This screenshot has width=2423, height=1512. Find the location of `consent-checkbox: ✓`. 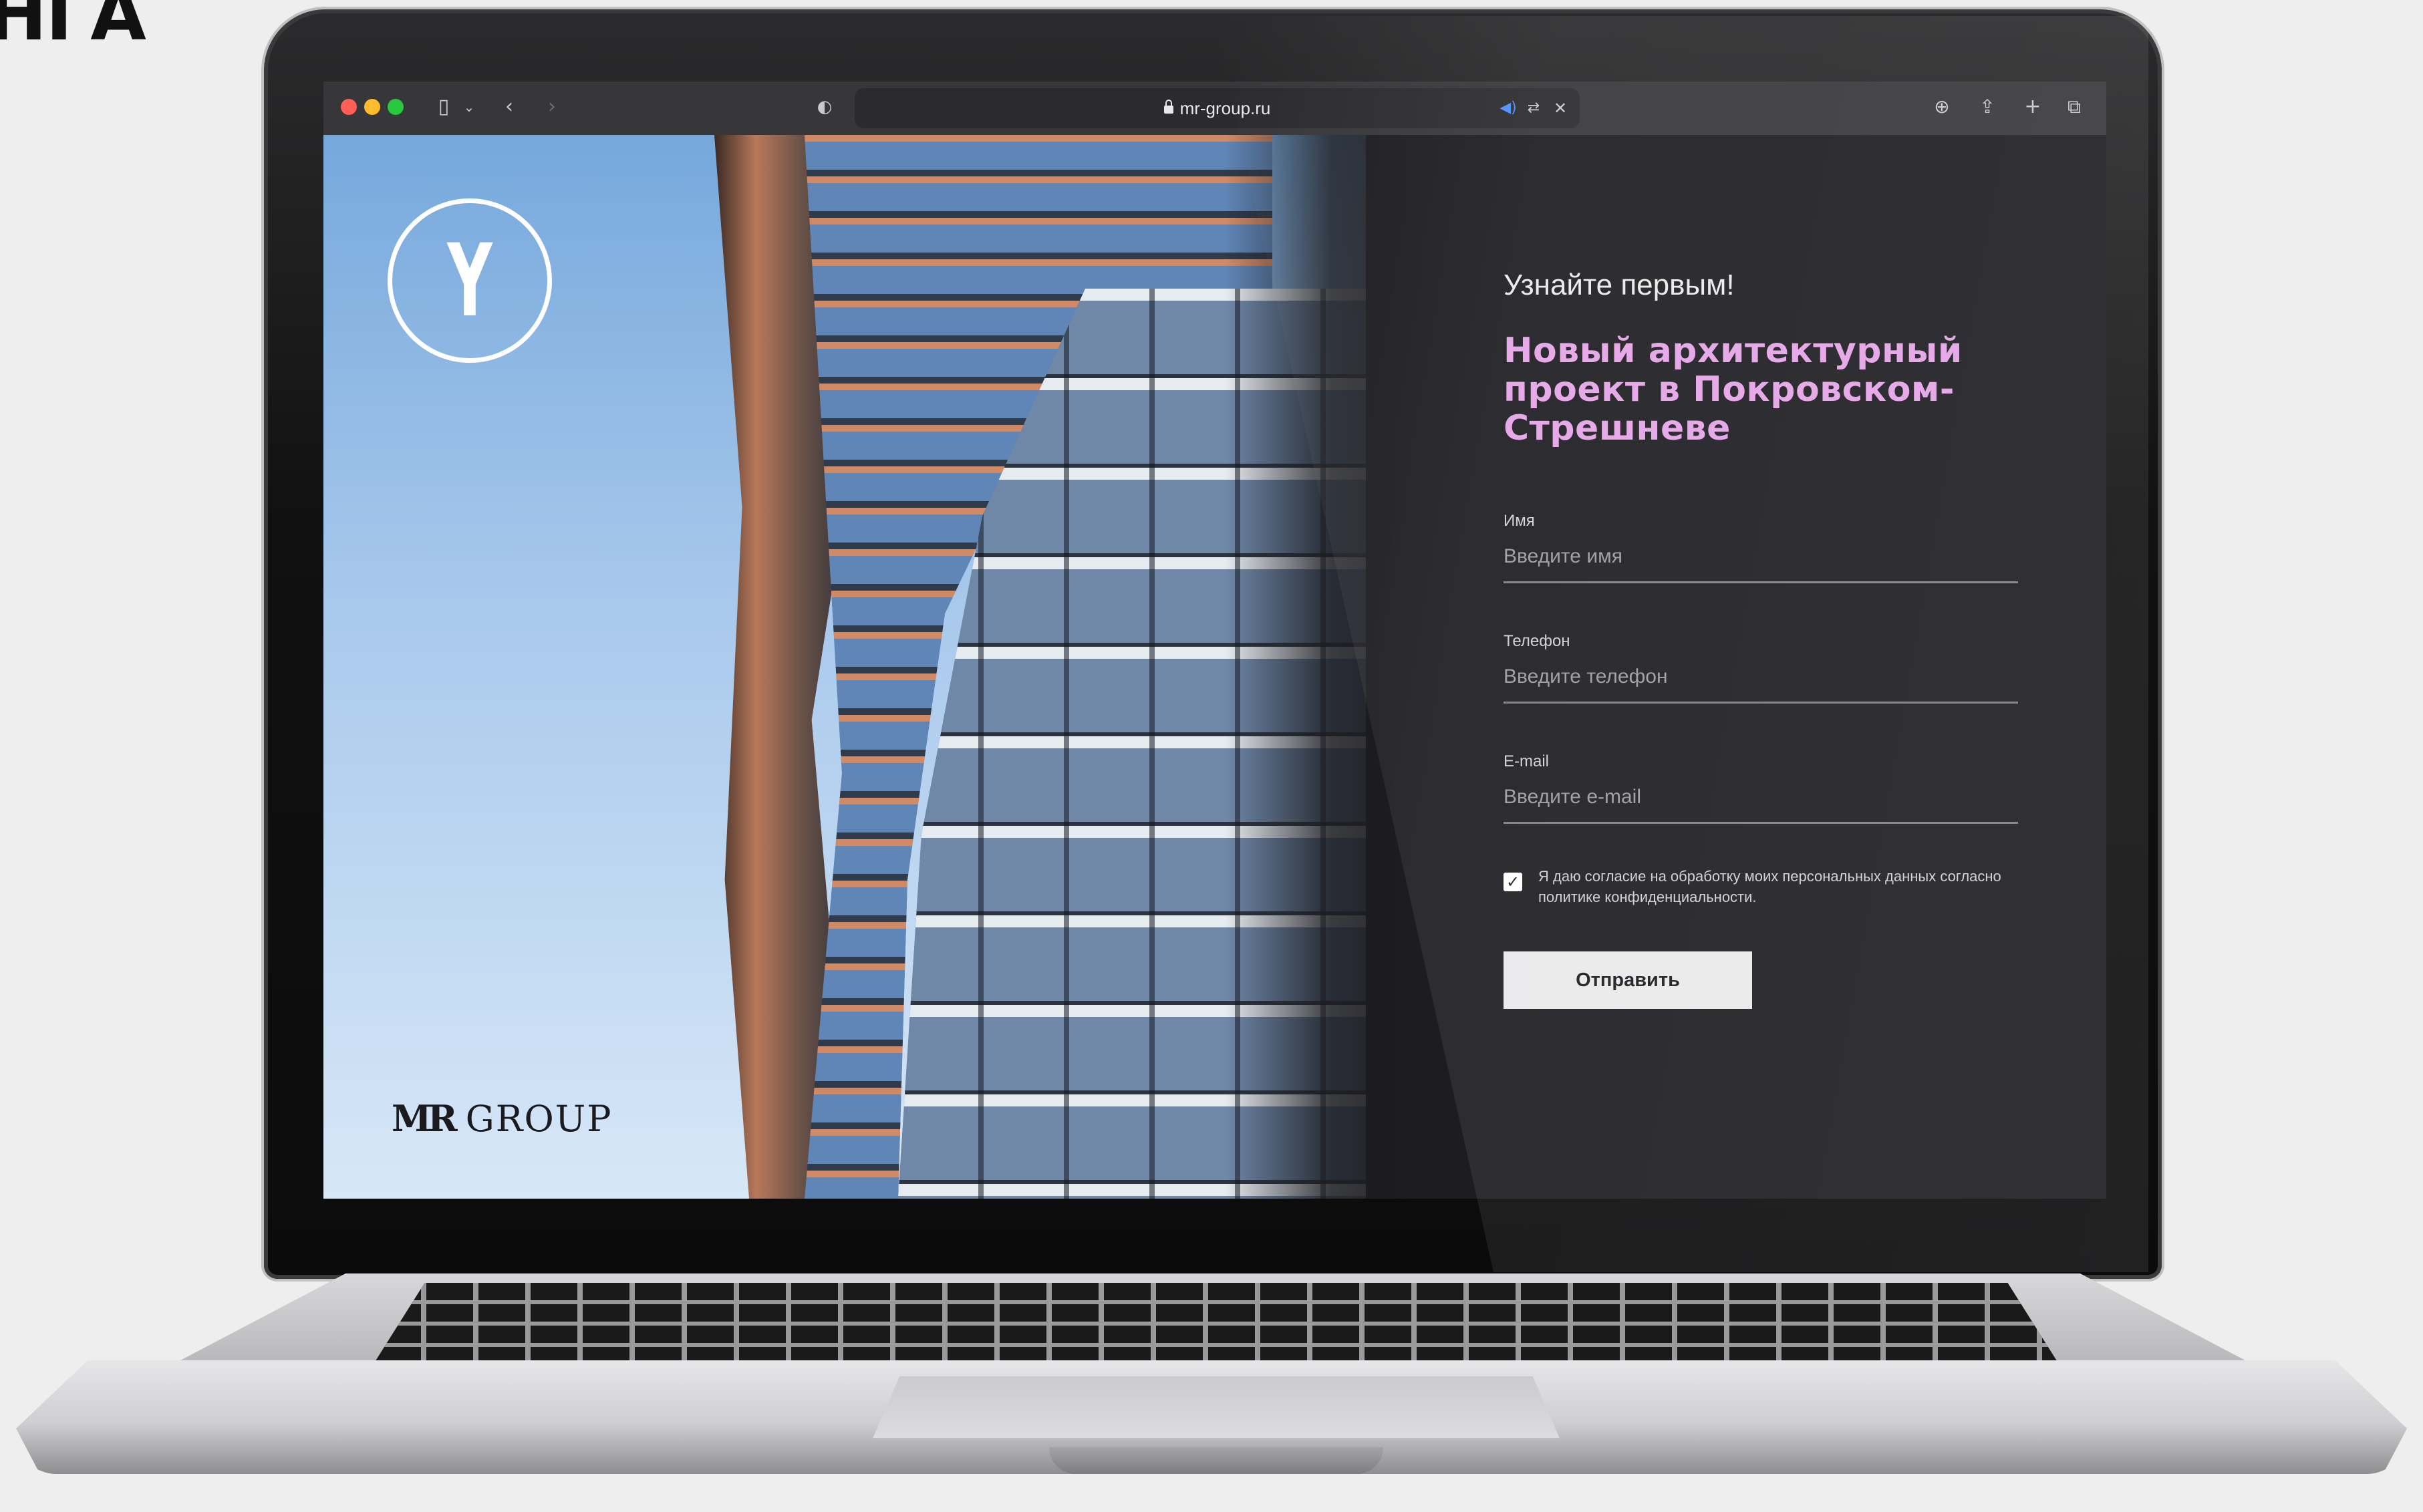

consent-checkbox: ✓ is located at coordinates (1513, 882).